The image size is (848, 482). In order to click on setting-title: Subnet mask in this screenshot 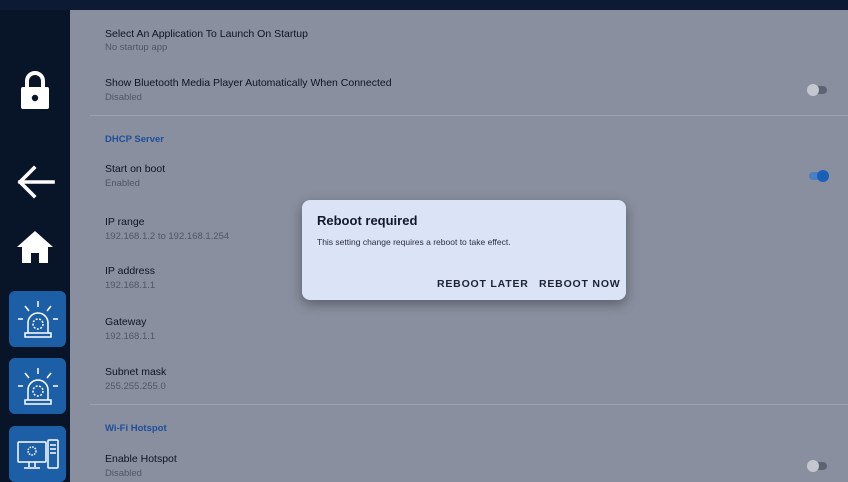, I will do `click(136, 372)`.